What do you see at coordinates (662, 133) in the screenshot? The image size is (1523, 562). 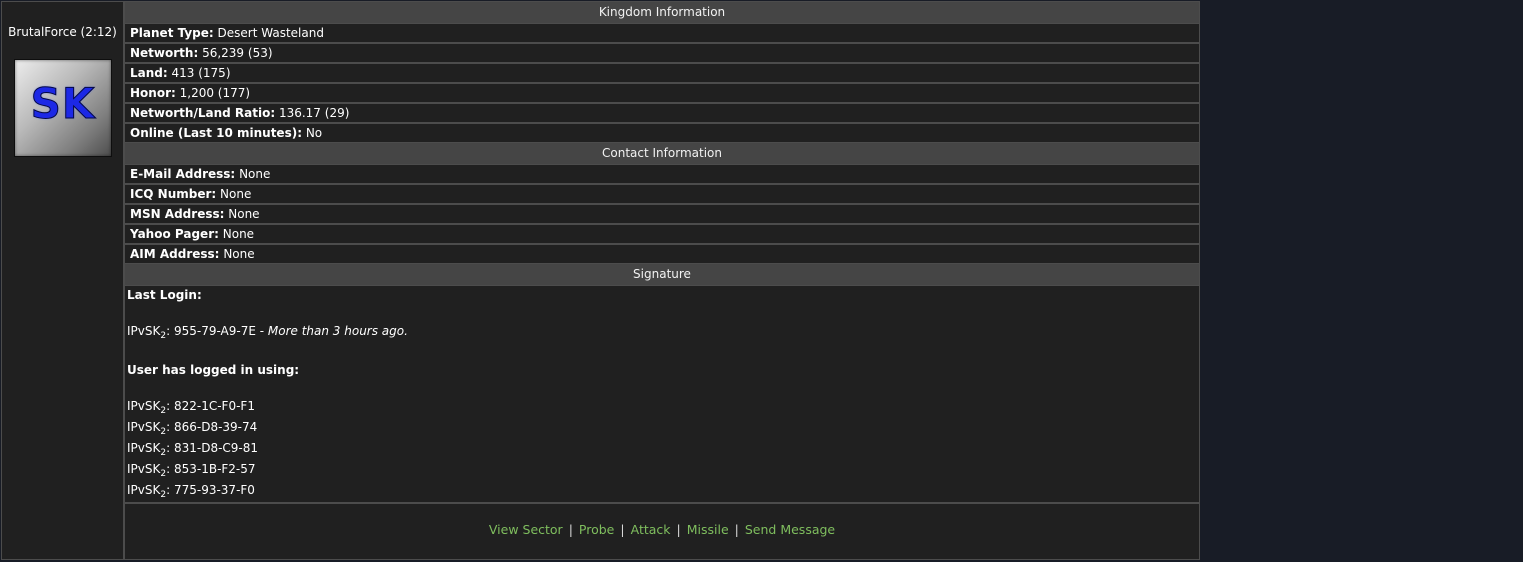 I see `kingdom-row-online: Online (Last 10 minutes): No` at bounding box center [662, 133].